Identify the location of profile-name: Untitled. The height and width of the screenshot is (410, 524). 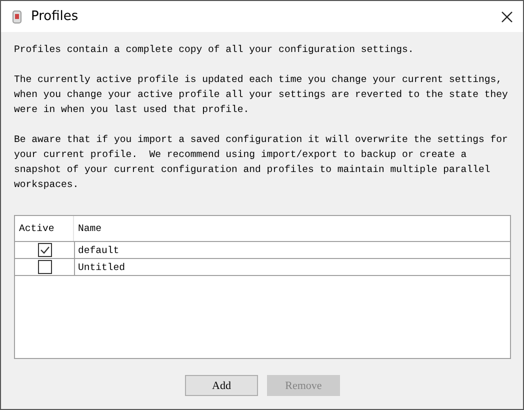
(292, 267).